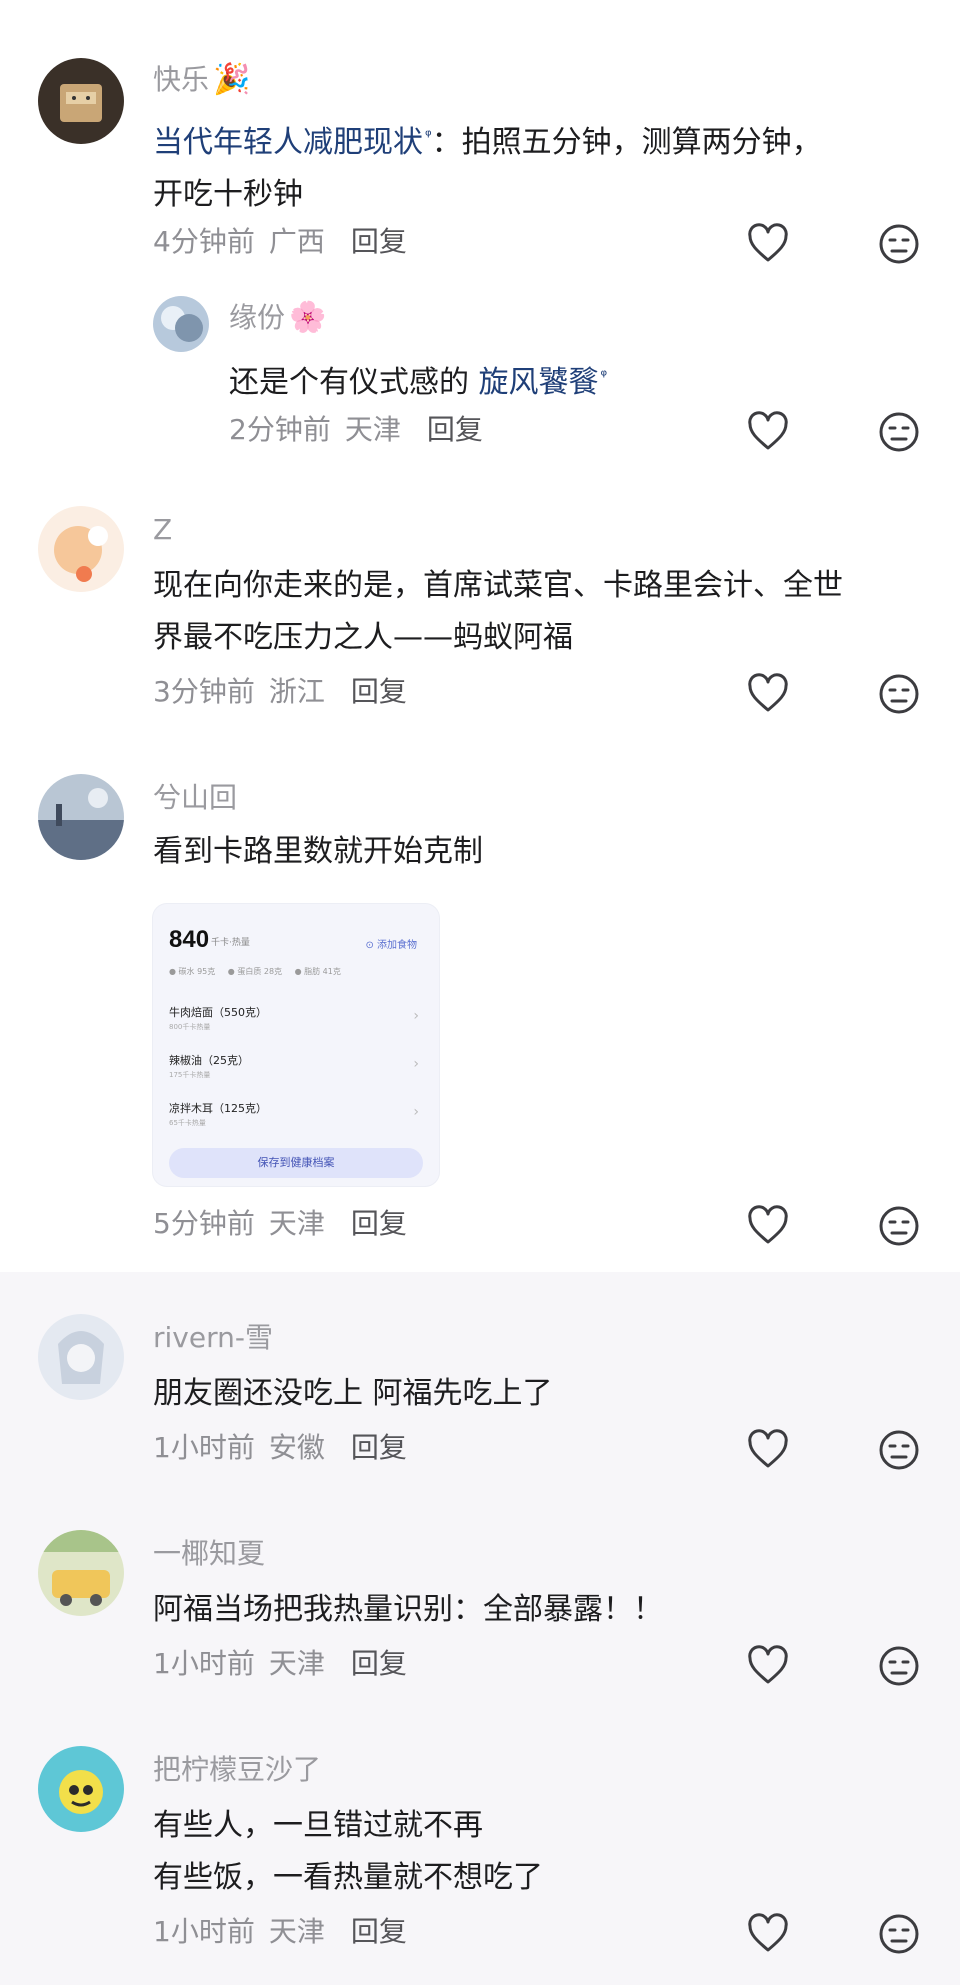 Image resolution: width=960 pixels, height=1985 pixels. I want to click on comment-location: 安徽, so click(296, 1447).